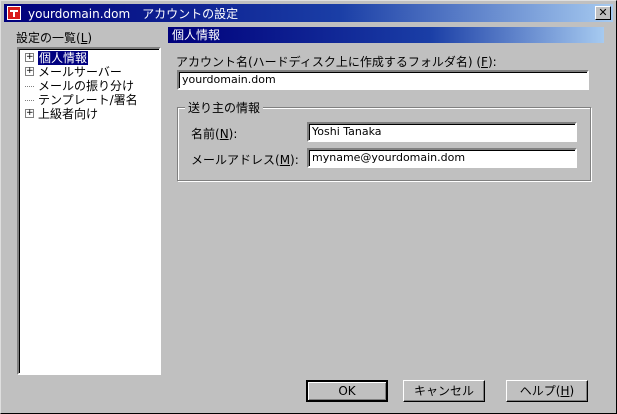 Image resolution: width=617 pixels, height=414 pixels. What do you see at coordinates (386, 35) in the screenshot?
I see `panel-title: 個人情報` at bounding box center [386, 35].